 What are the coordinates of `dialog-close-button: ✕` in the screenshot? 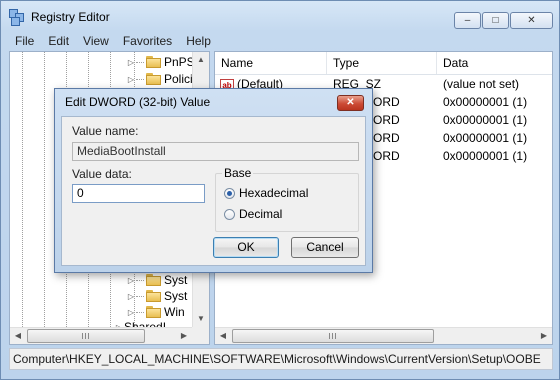 It's located at (350, 103).